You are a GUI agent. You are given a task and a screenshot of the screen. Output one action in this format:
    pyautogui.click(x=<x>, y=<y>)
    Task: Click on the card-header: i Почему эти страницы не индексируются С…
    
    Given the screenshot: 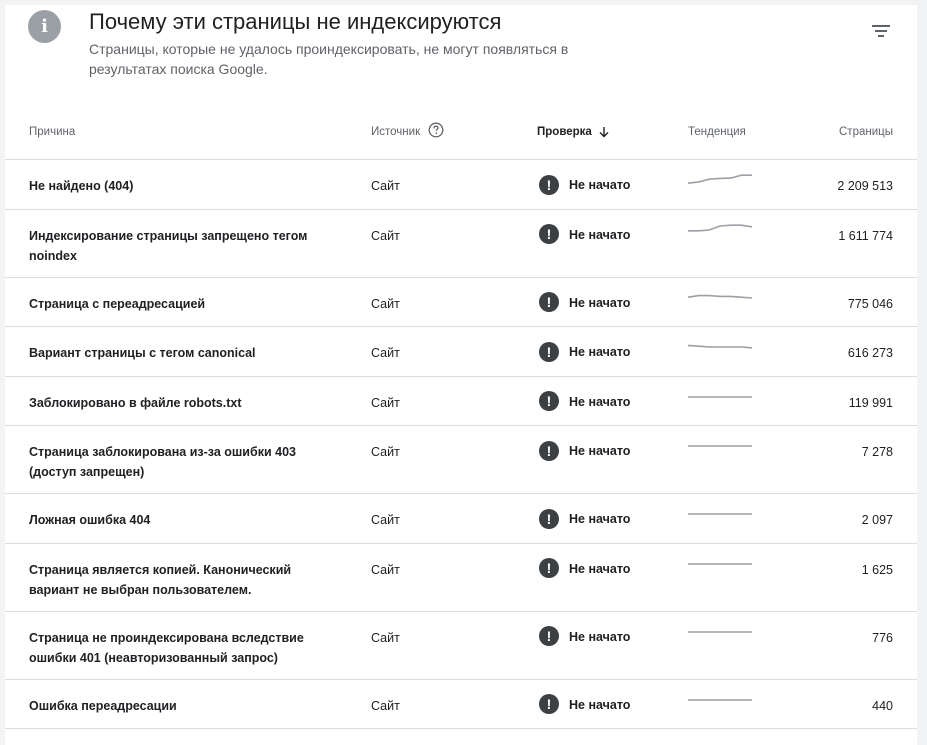 What is the action you would take?
    pyautogui.click(x=461, y=55)
    